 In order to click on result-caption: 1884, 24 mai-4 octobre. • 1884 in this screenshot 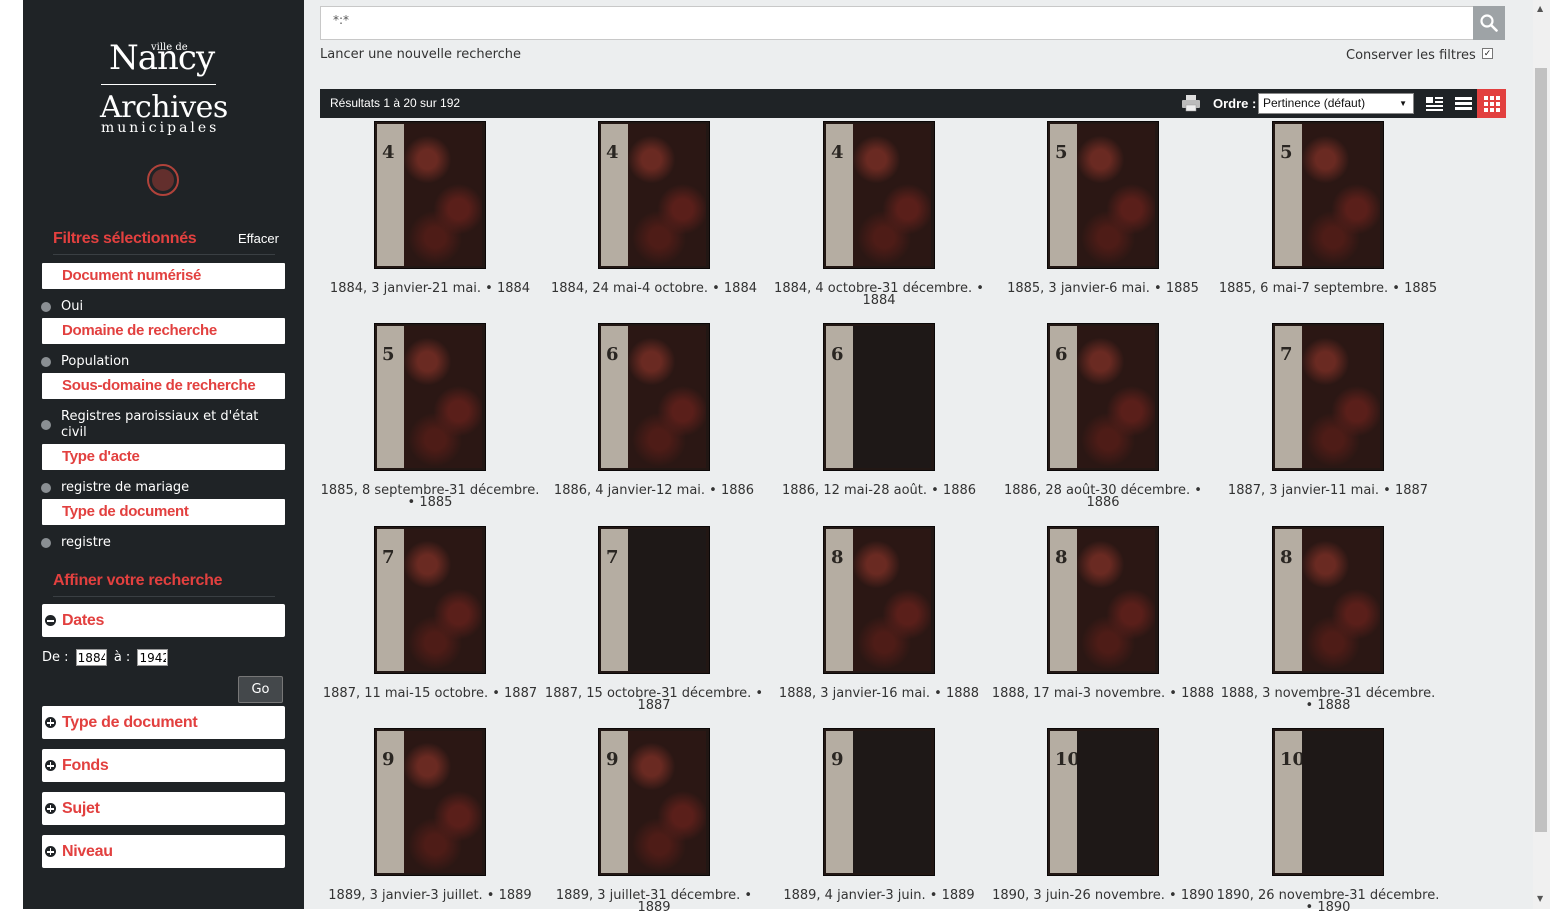, I will do `click(654, 288)`.